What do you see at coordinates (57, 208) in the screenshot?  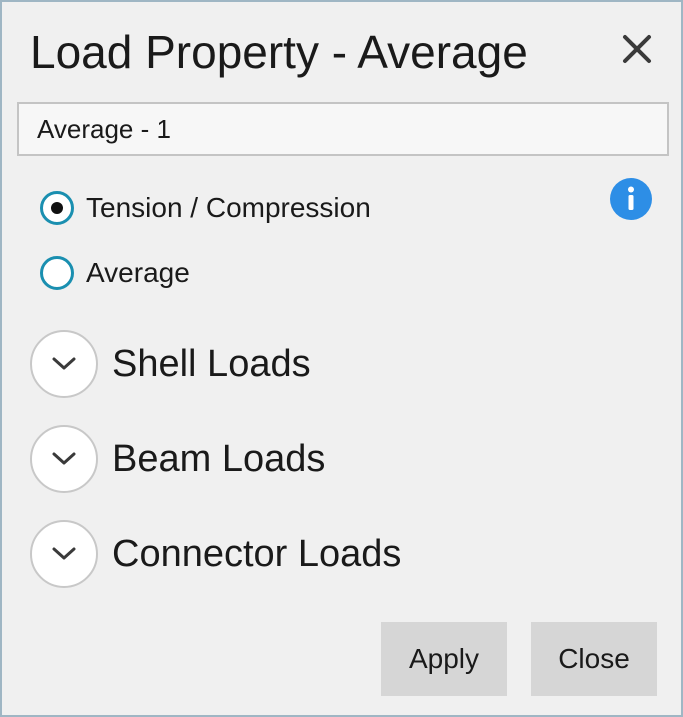 I see `radio-tension-compression-indicator` at bounding box center [57, 208].